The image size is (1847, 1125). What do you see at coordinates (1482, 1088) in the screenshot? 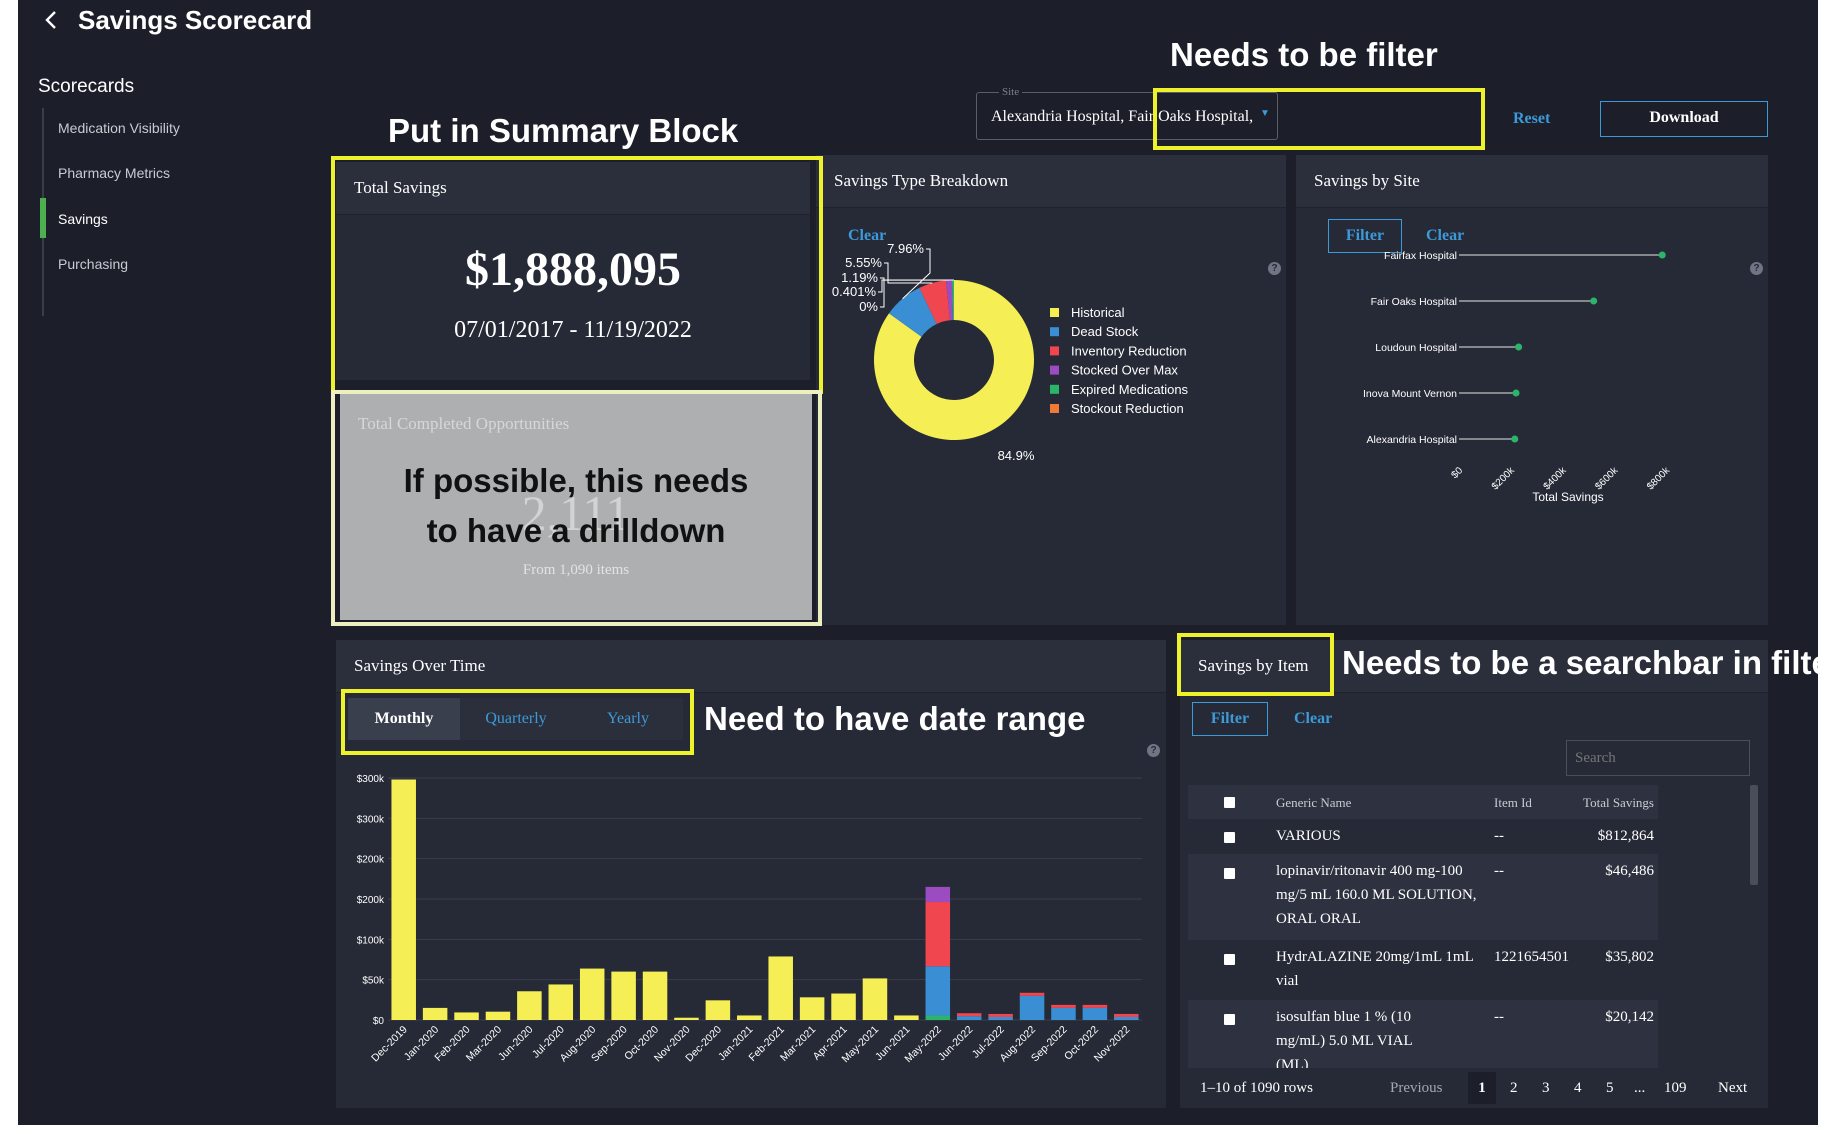
I see `page-button: 1` at bounding box center [1482, 1088].